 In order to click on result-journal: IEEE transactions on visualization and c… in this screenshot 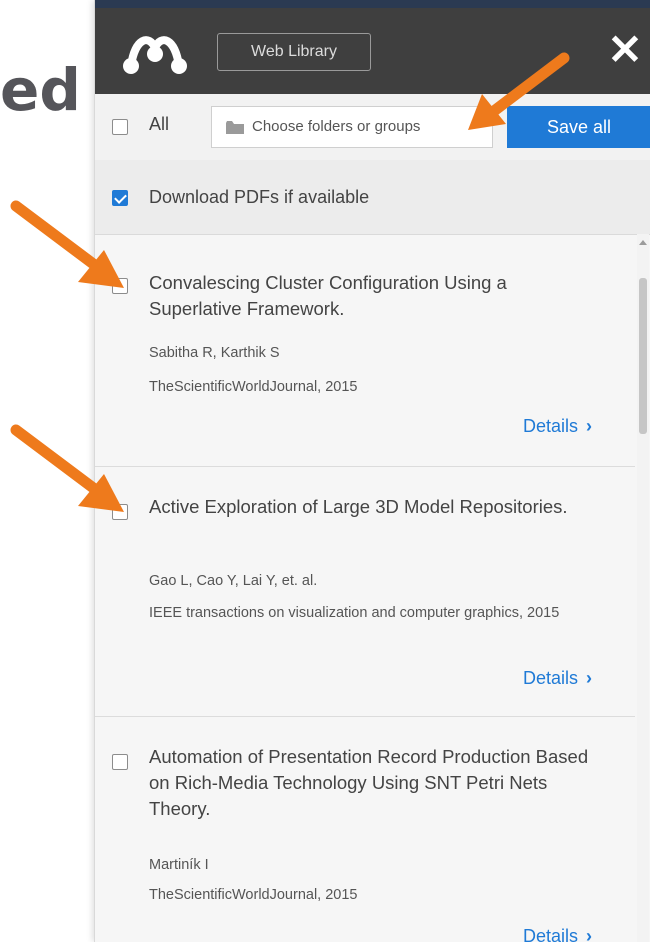, I will do `click(354, 613)`.